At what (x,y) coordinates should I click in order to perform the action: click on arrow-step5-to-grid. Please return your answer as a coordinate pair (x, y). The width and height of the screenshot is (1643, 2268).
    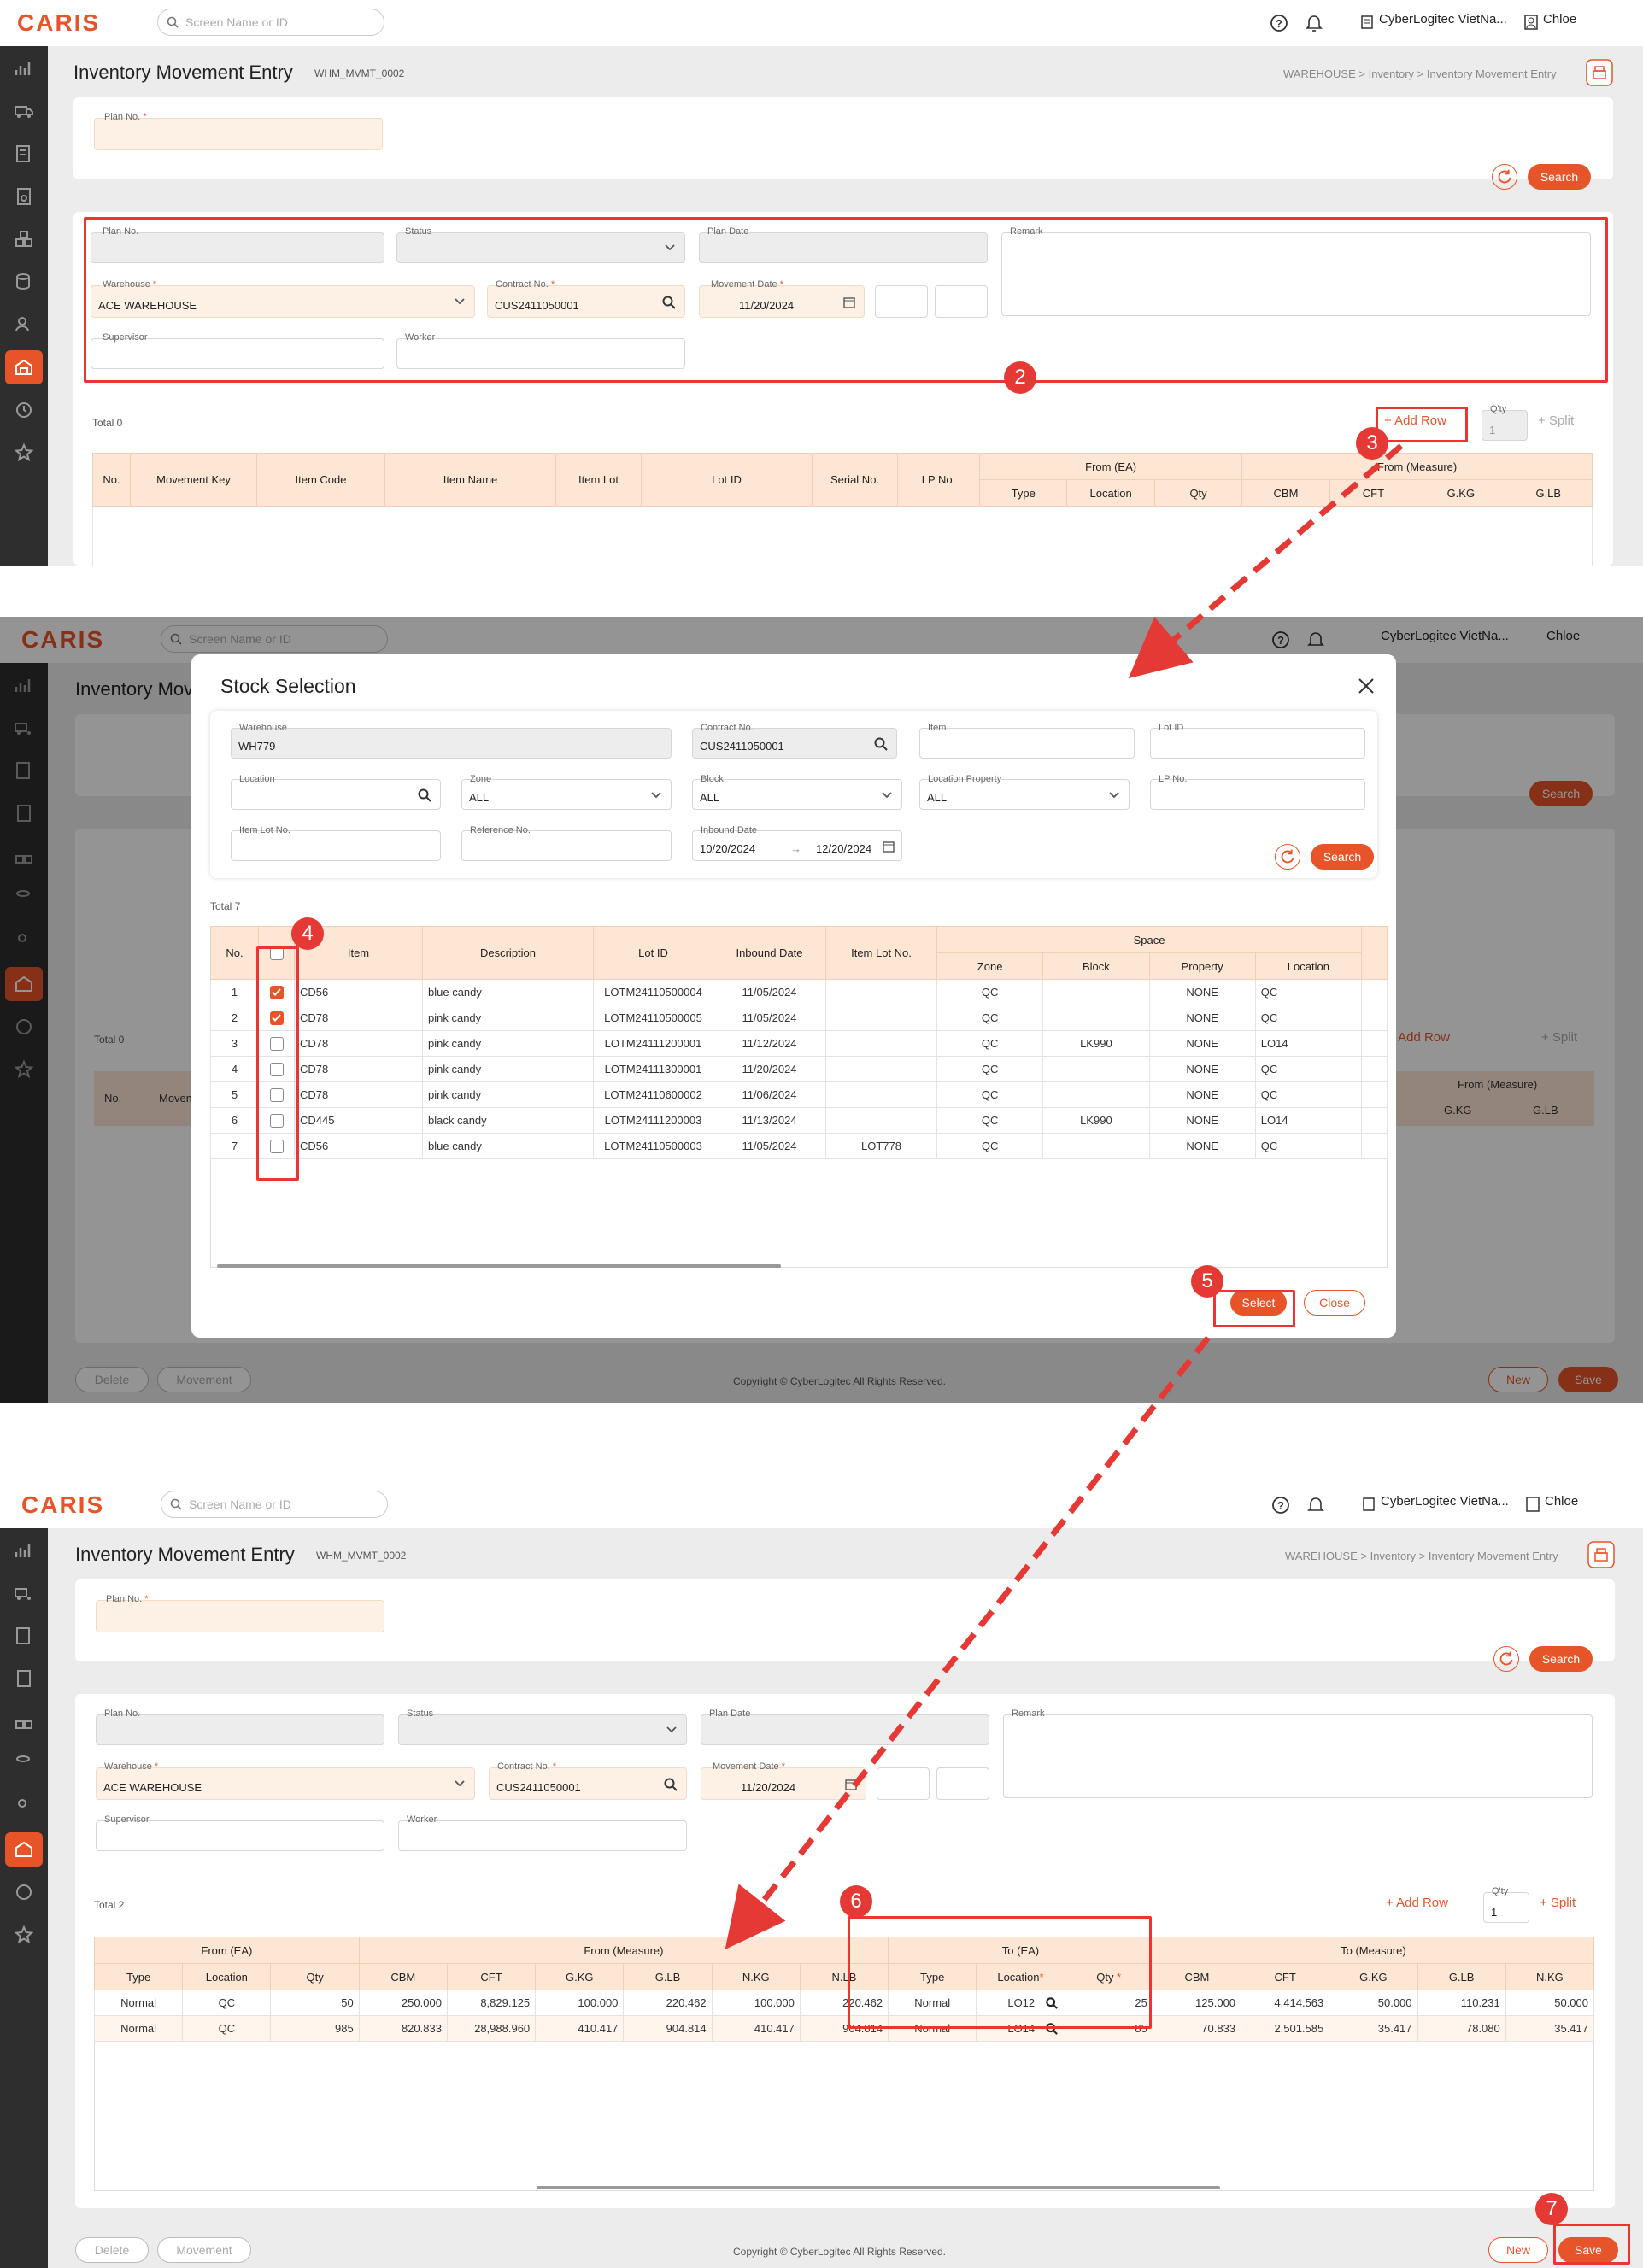
    Looking at the image, I should click on (968, 1642).